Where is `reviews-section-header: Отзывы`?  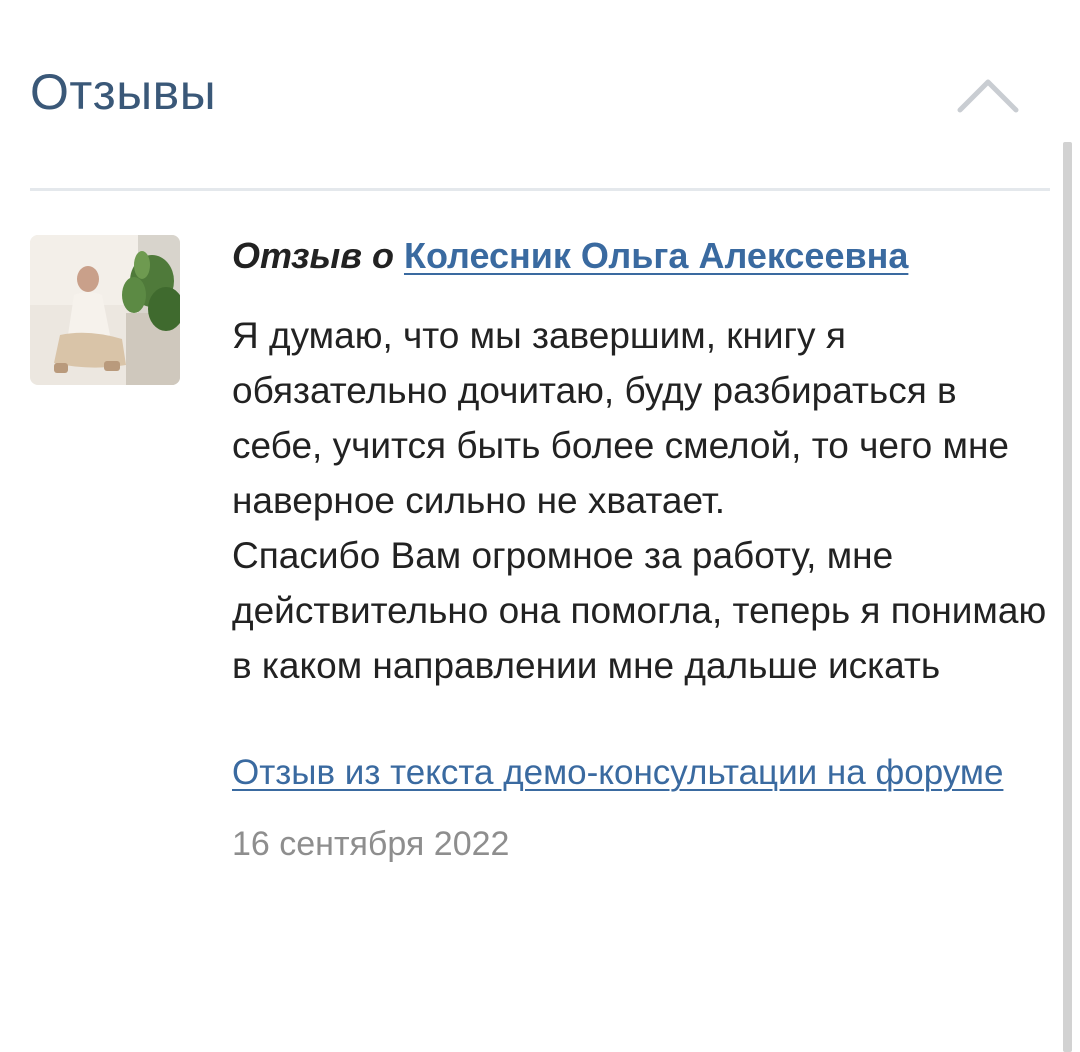
reviews-section-header: Отзывы is located at coordinates (540, 98).